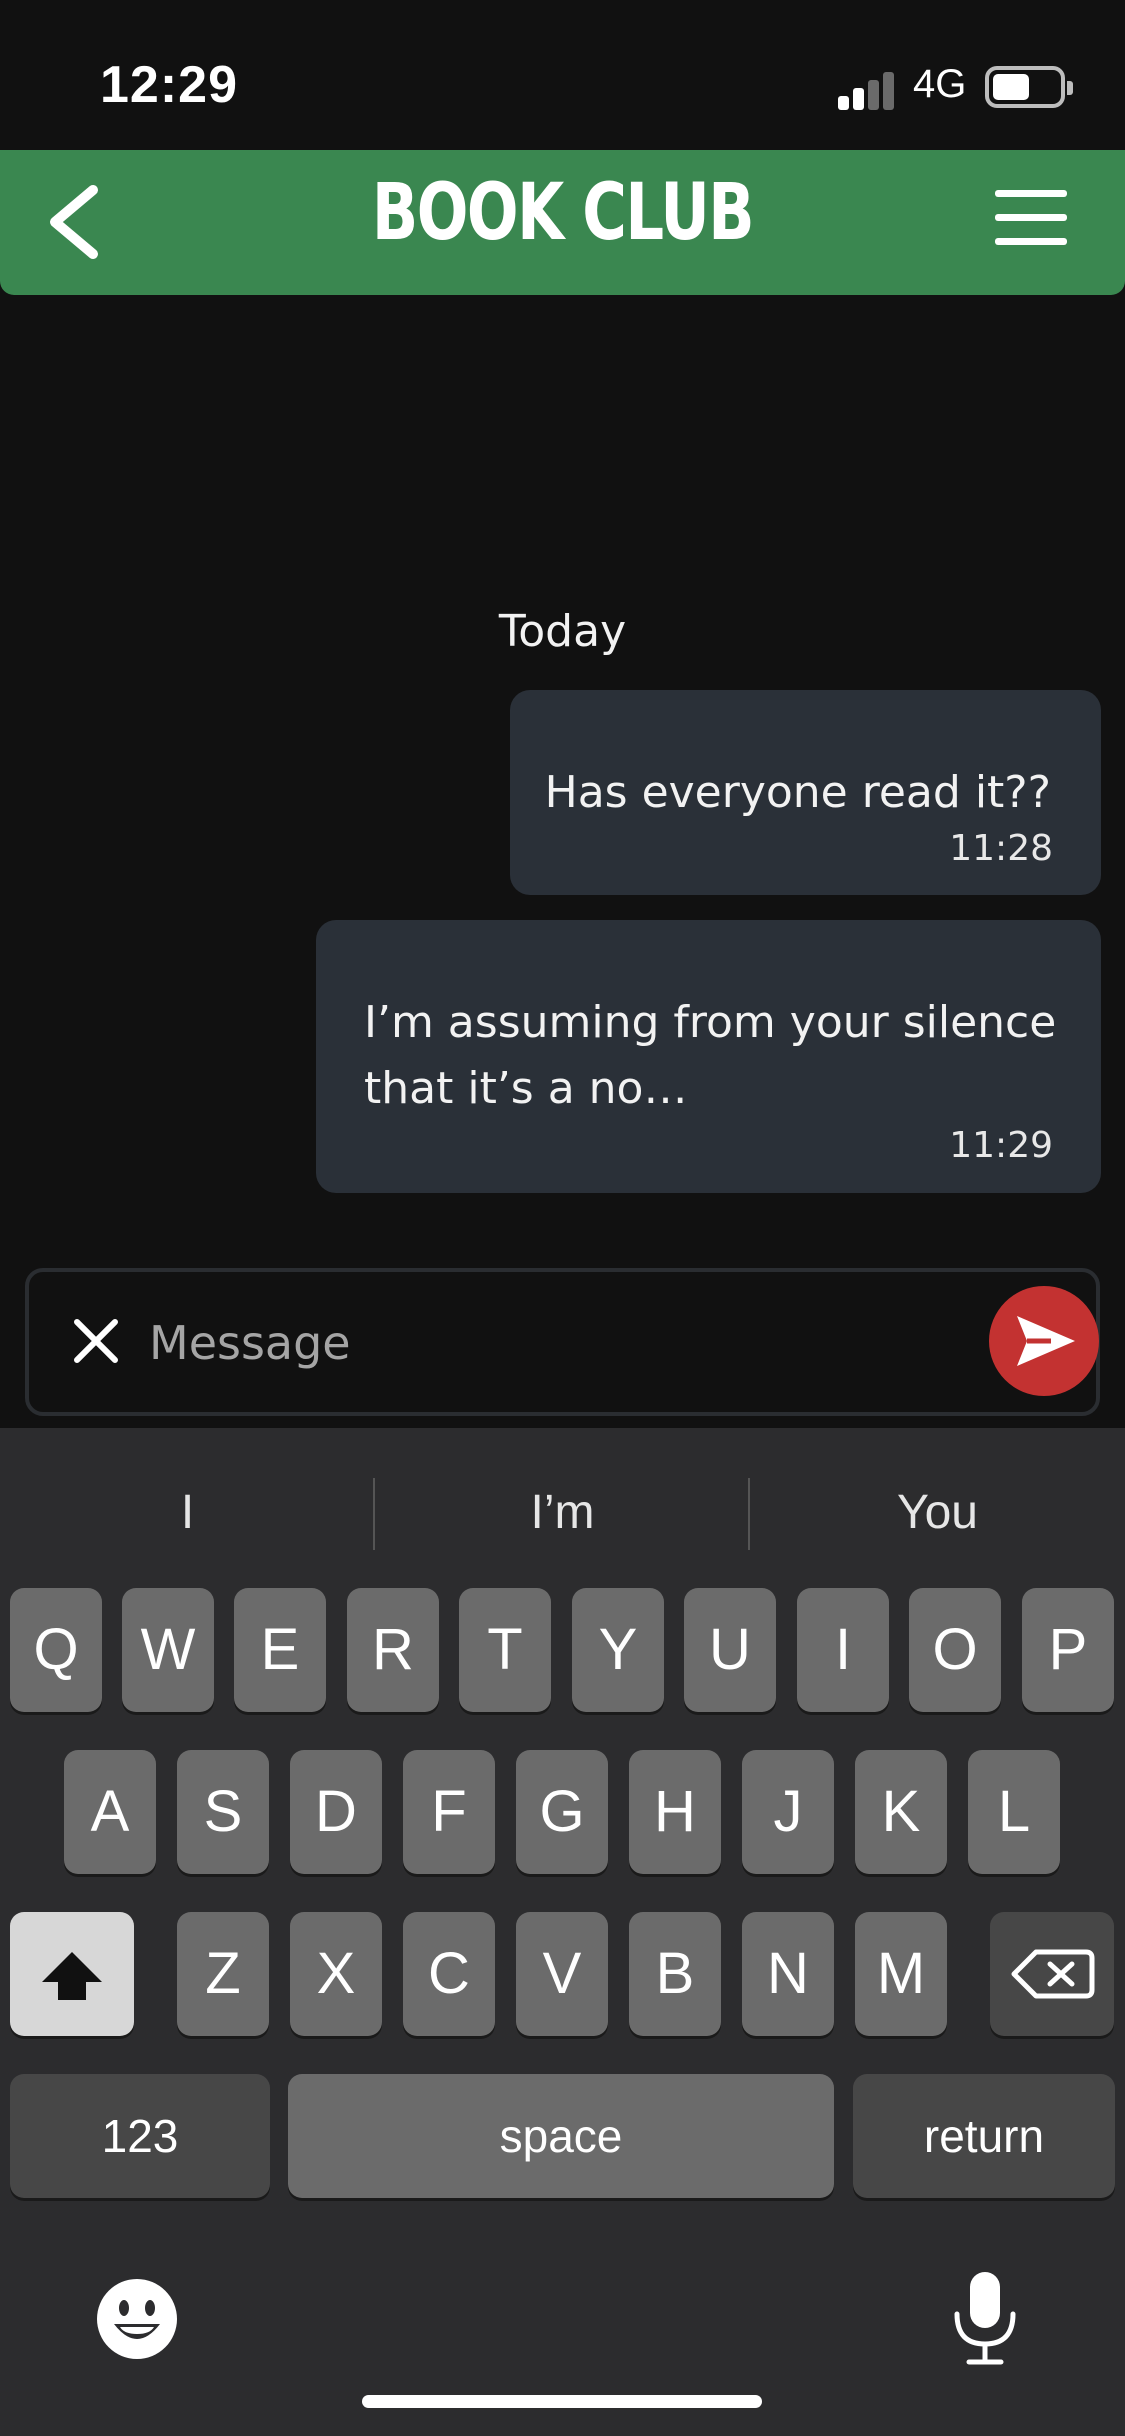 This screenshot has height=2436, width=1125. Describe the element at coordinates (843, 1650) in the screenshot. I see `key-i: I` at that location.